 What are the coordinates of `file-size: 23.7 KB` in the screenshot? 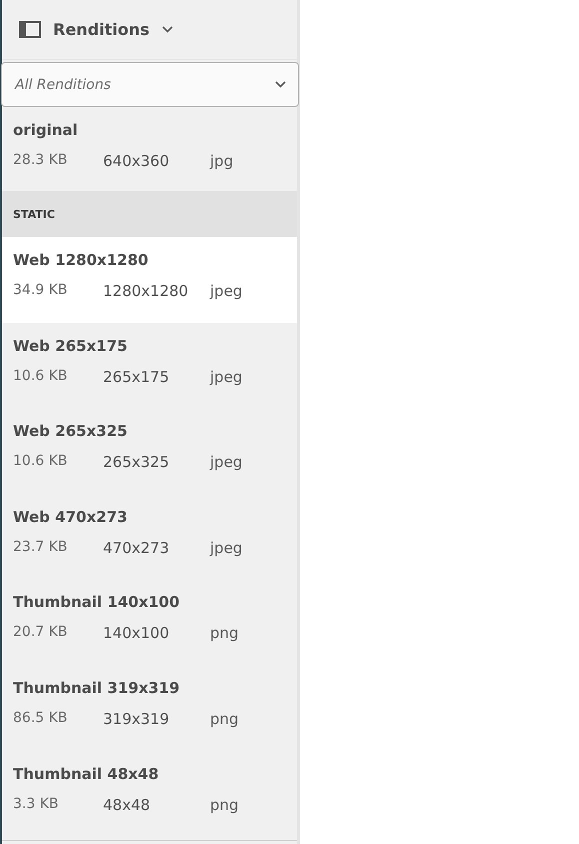 It's located at (40, 547).